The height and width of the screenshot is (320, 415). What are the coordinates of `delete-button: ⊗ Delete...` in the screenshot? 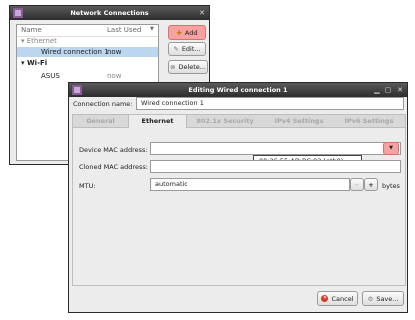 It's located at (188, 67).